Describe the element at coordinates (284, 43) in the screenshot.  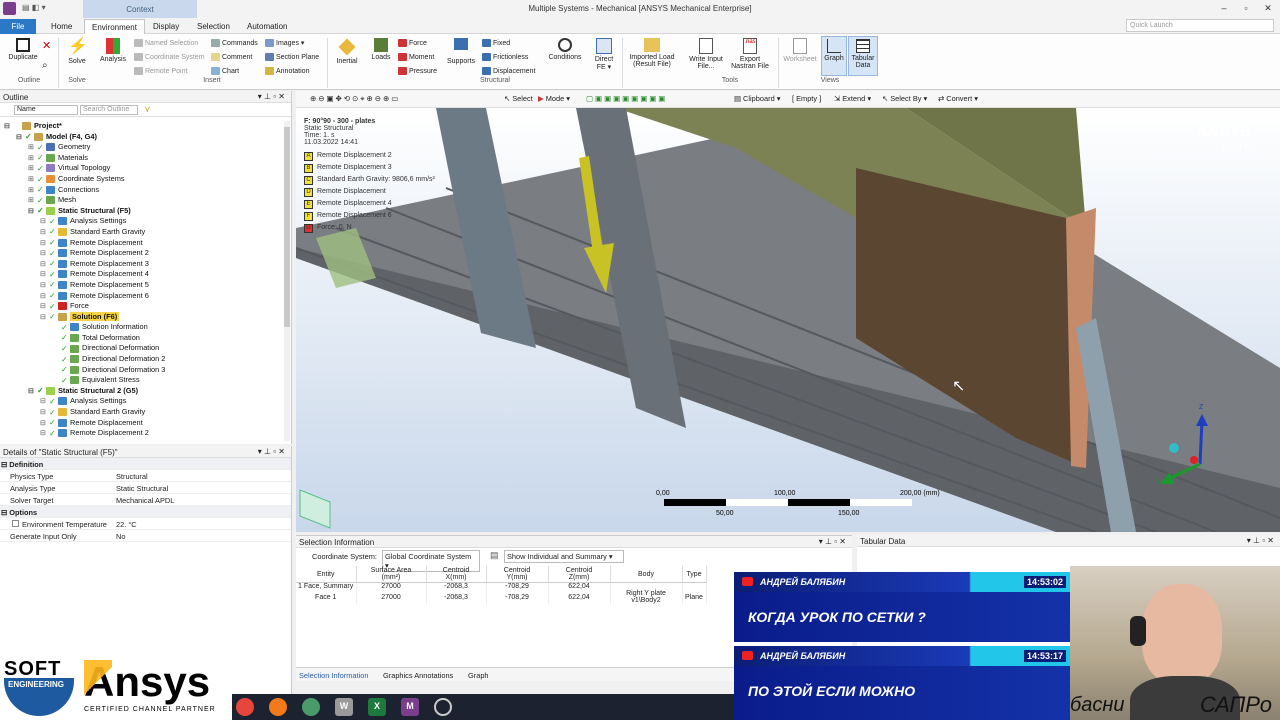
I see `images-button: Images ▾` at that location.